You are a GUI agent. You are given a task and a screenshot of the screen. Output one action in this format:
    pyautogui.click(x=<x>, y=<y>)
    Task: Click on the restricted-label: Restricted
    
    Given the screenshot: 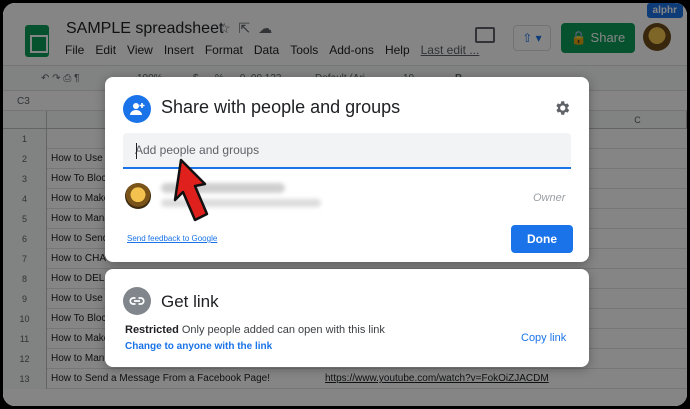 What is the action you would take?
    pyautogui.click(x=152, y=330)
    